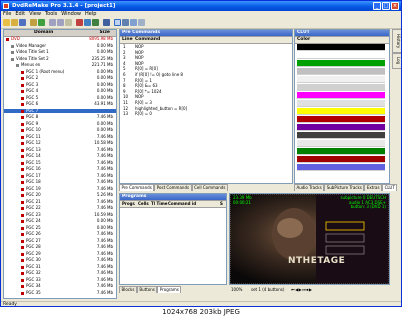  Describe the element at coordinates (60, 280) in the screenshot. I see `tree-row: PGC 33 7.46 Mb` at that location.